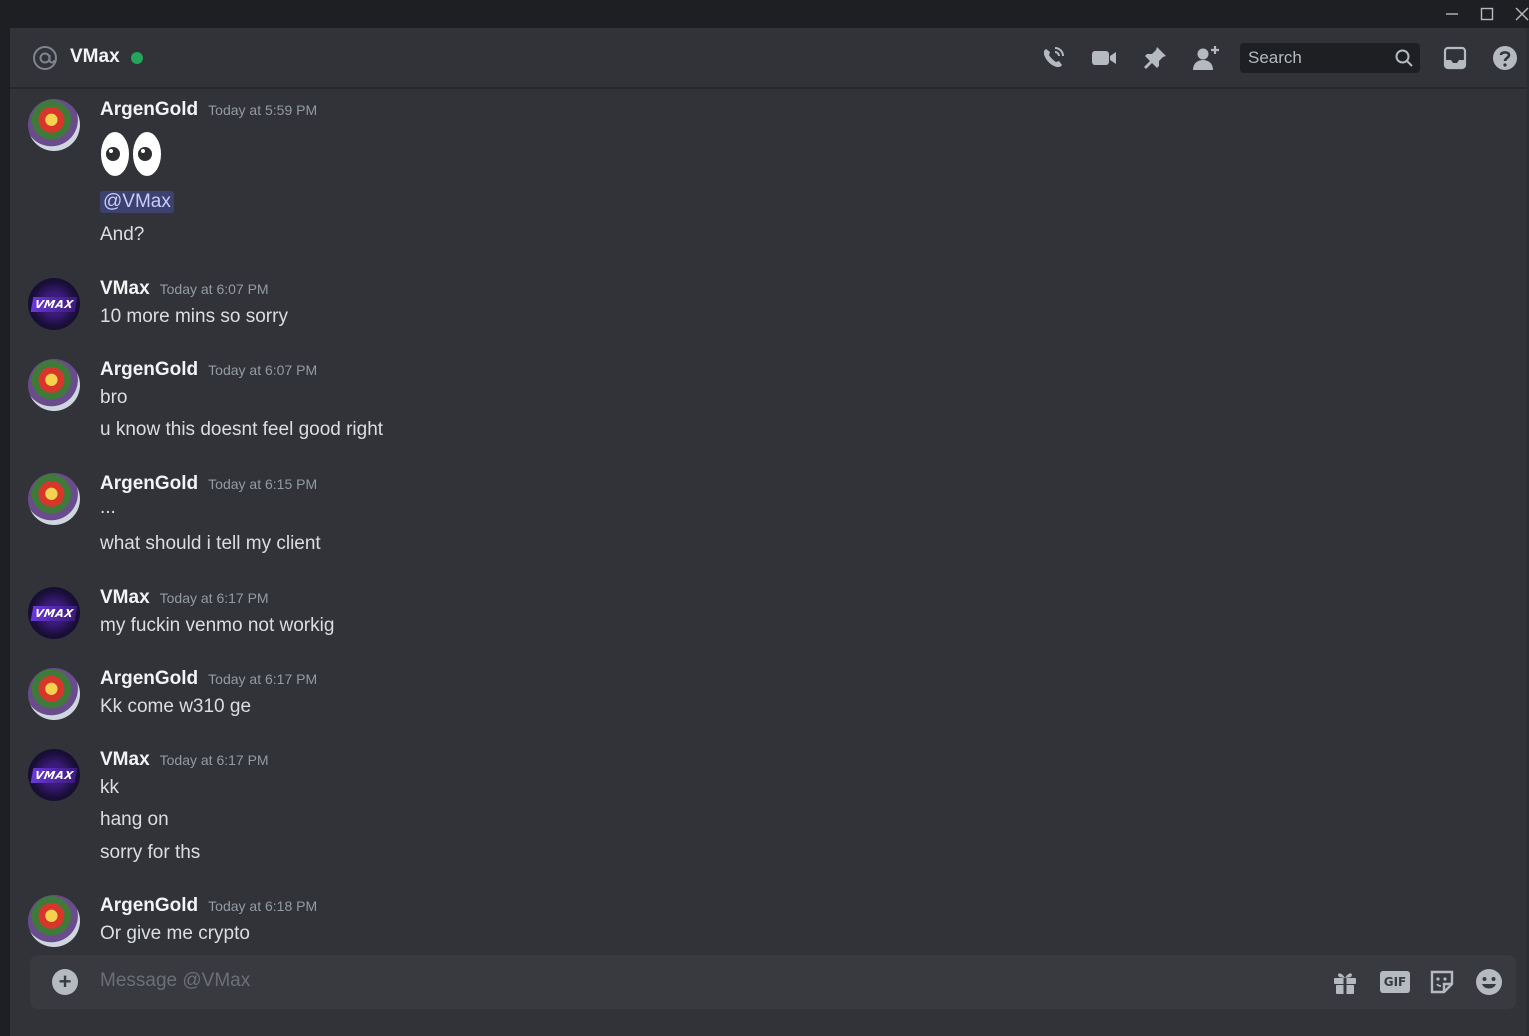 The width and height of the screenshot is (1529, 1036). I want to click on minimize-button, so click(1452, 14).